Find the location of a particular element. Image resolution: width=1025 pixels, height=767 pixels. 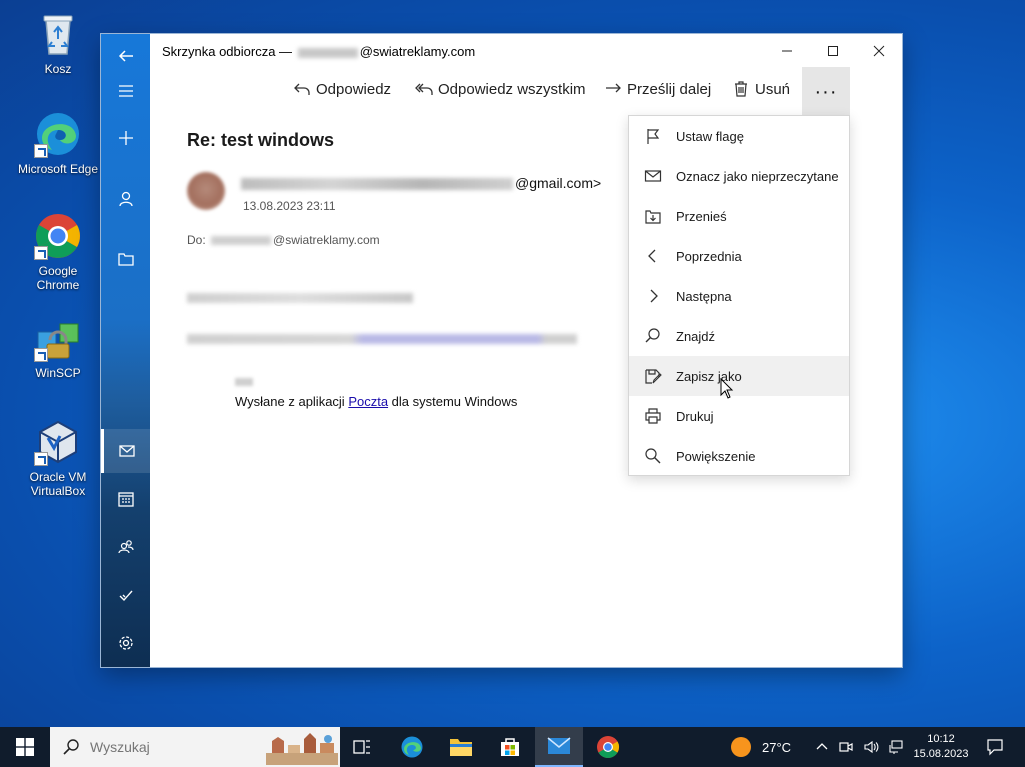

folders-button is located at coordinates (125, 259).